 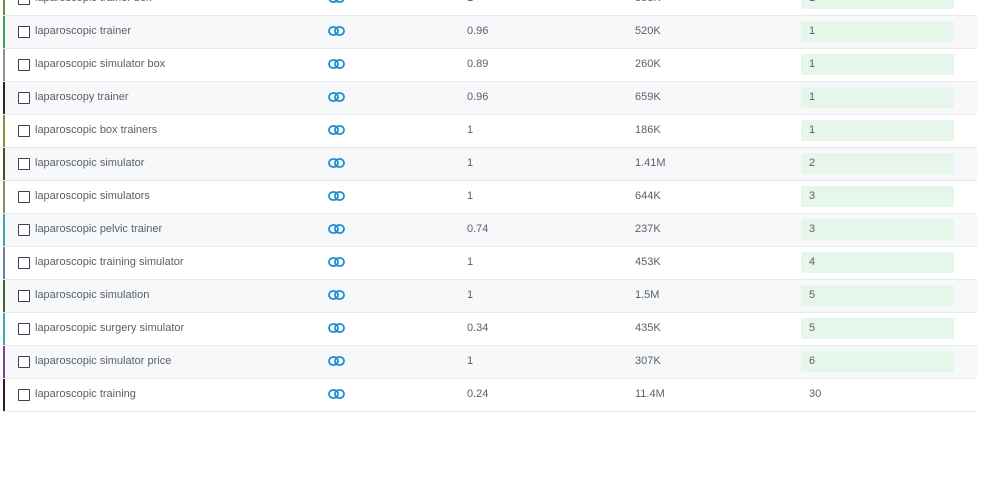 What do you see at coordinates (478, 328) in the screenshot?
I see `kd-cell: 0.34` at bounding box center [478, 328].